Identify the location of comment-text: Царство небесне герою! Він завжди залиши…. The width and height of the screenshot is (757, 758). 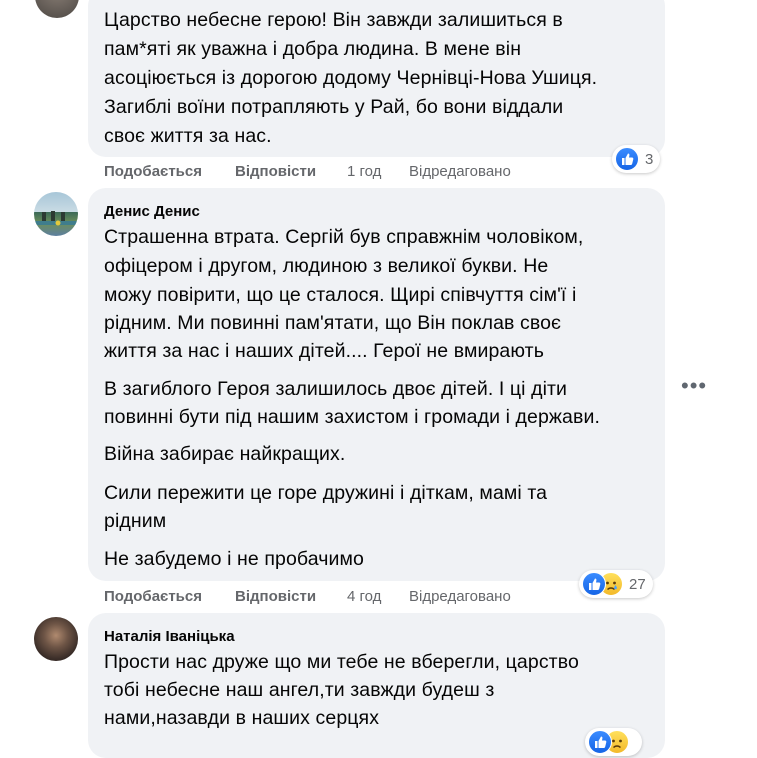
(333, 20).